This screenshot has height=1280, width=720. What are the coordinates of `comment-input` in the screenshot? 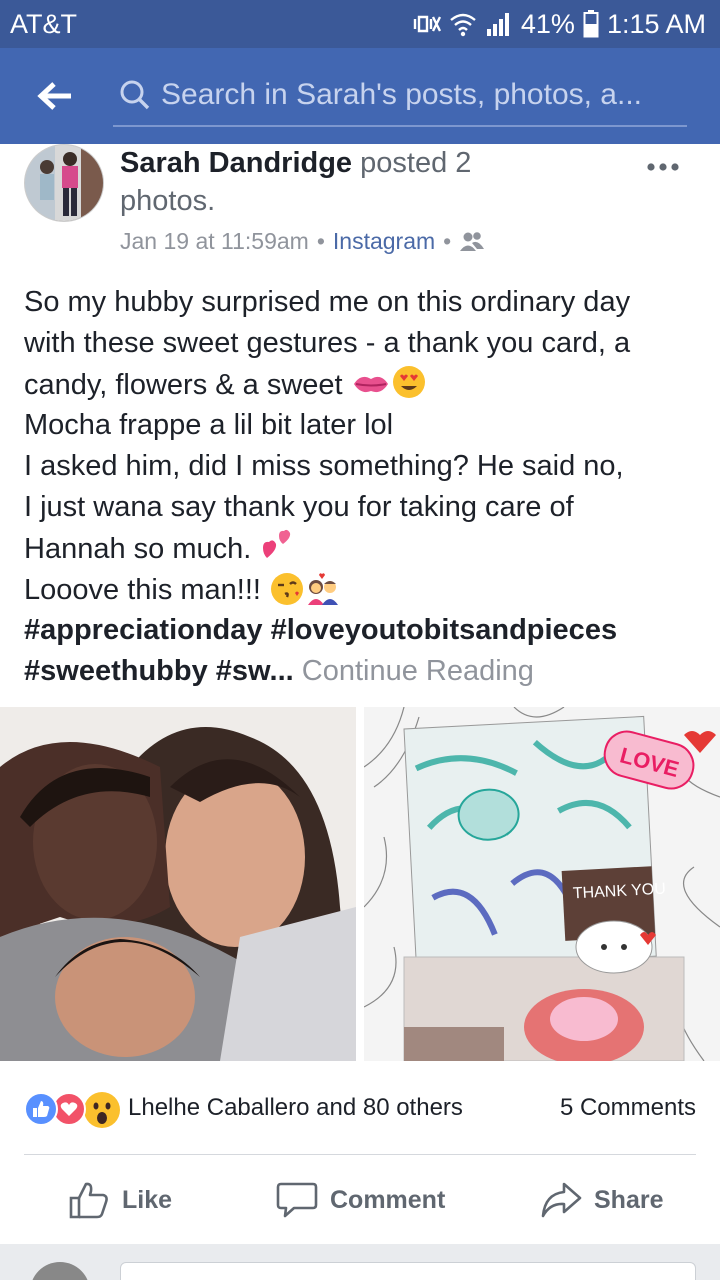 It's located at (408, 1271).